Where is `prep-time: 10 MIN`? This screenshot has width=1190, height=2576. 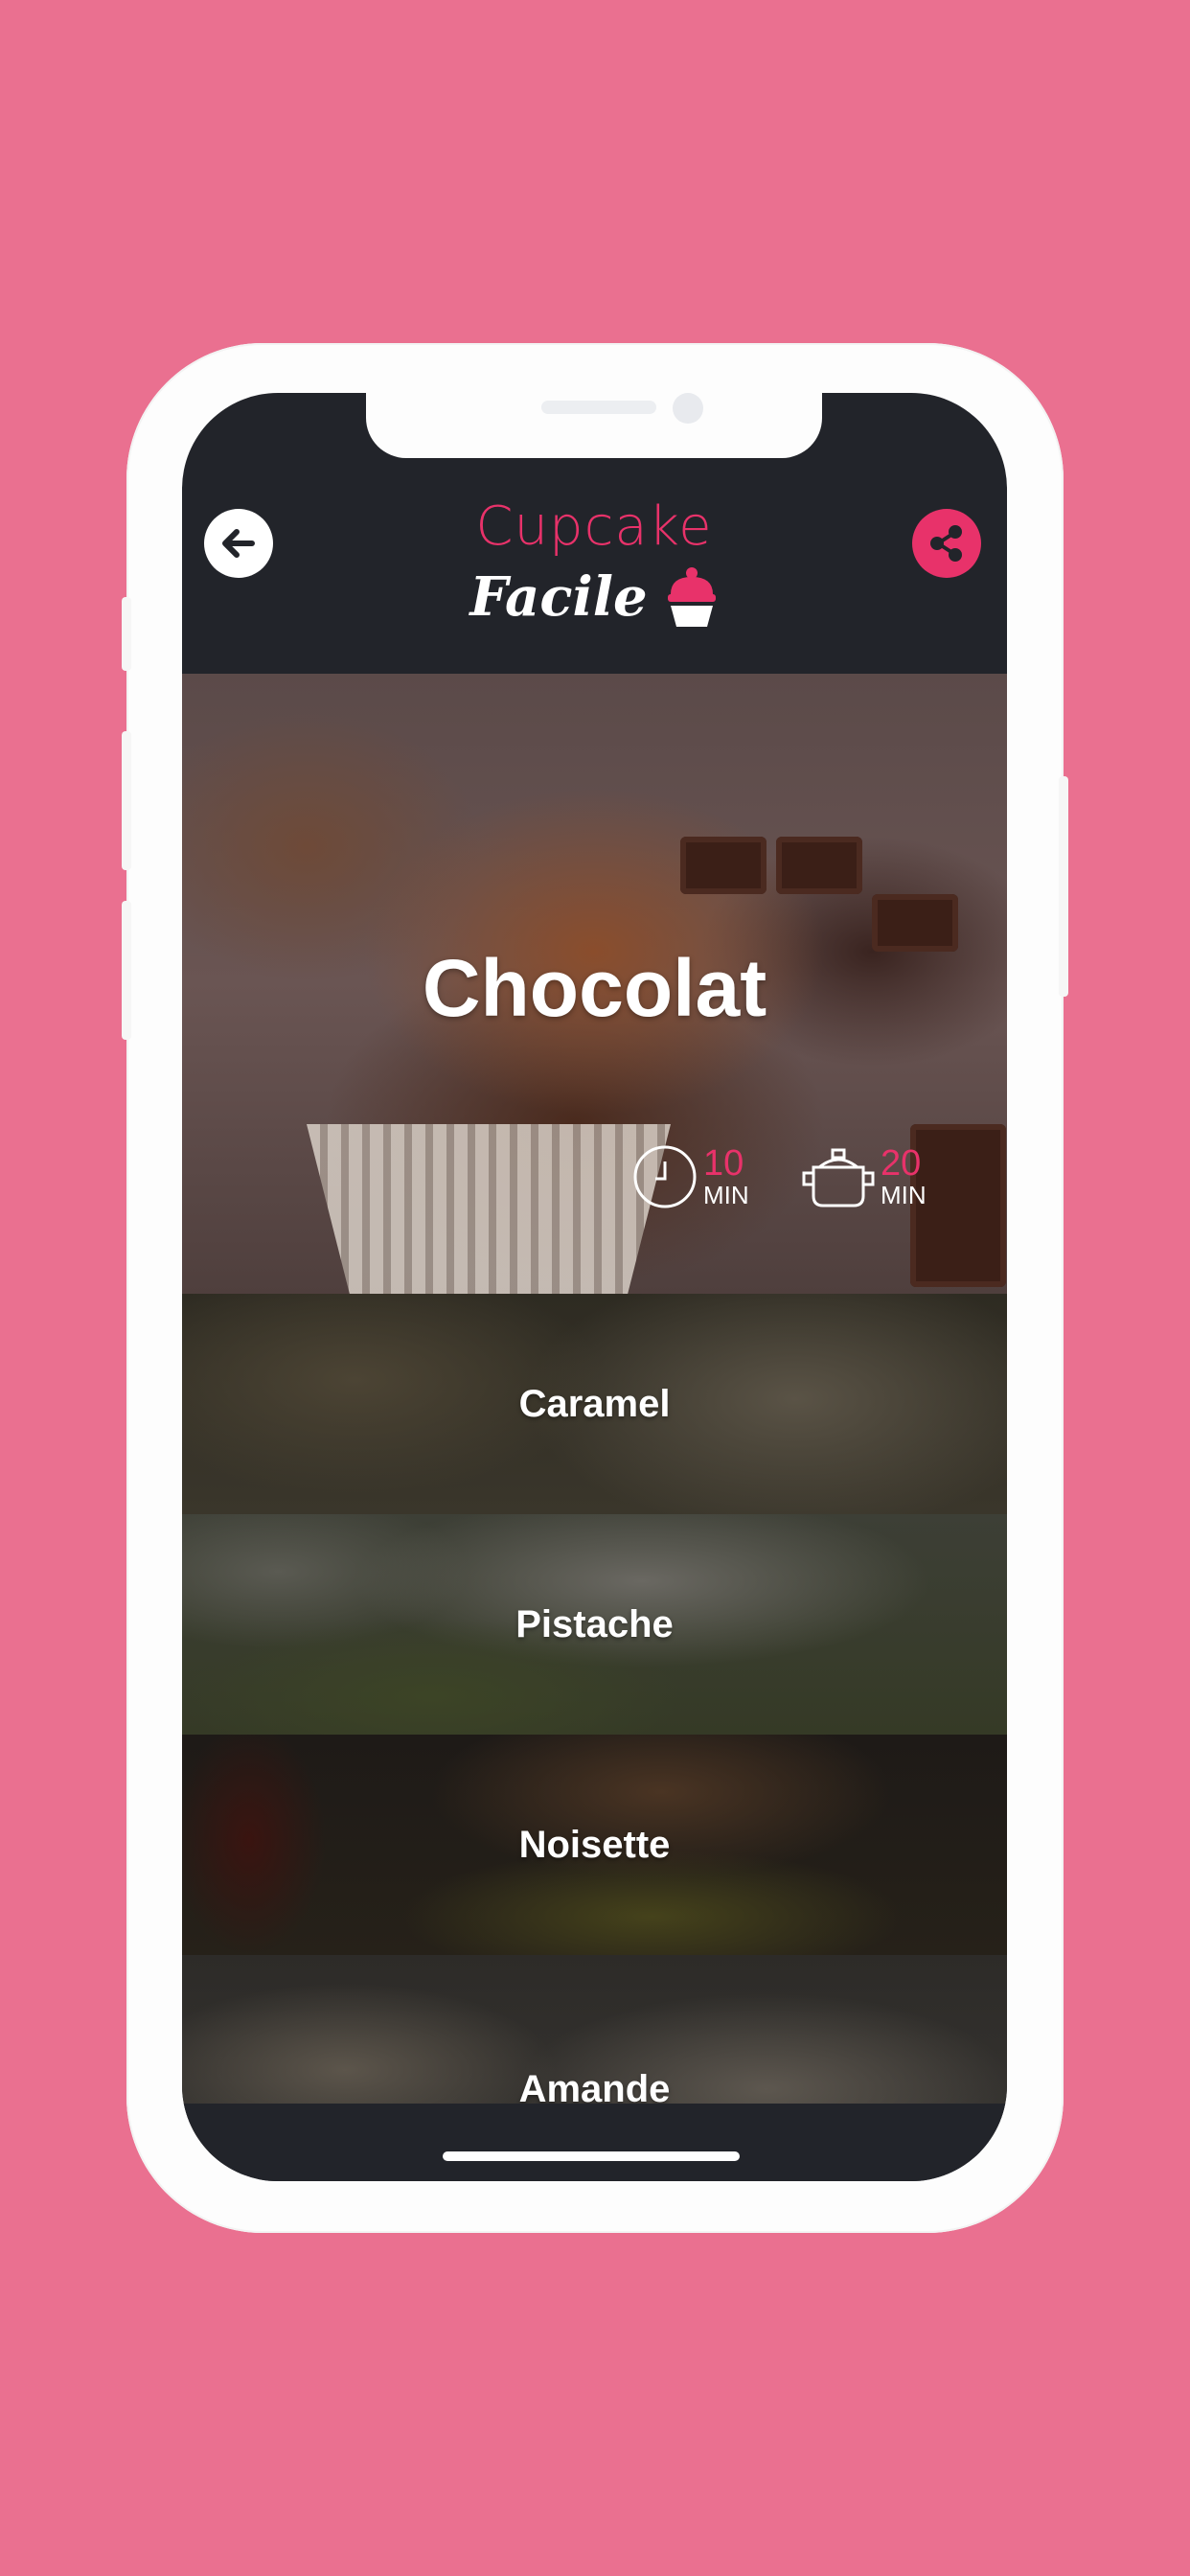 prep-time: 10 MIN is located at coordinates (689, 1176).